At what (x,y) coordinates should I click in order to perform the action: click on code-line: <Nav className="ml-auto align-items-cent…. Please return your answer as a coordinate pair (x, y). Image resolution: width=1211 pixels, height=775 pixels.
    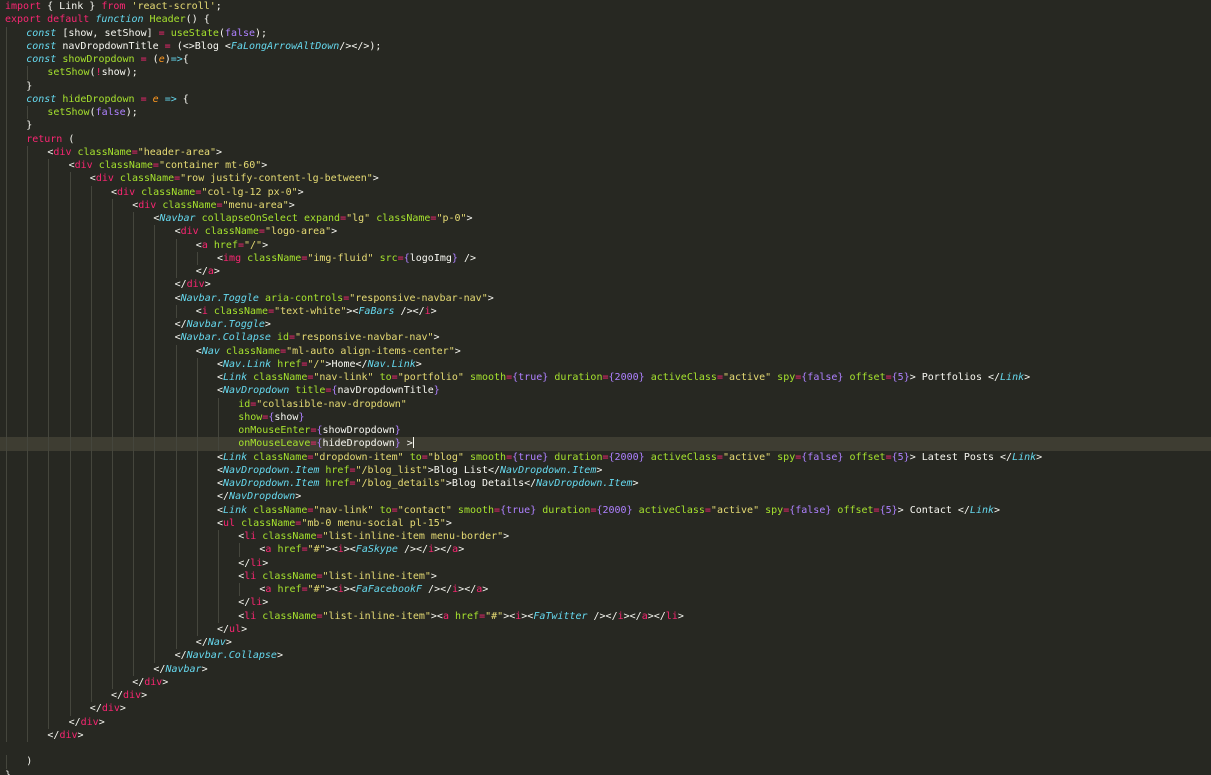
    Looking at the image, I should click on (605, 351).